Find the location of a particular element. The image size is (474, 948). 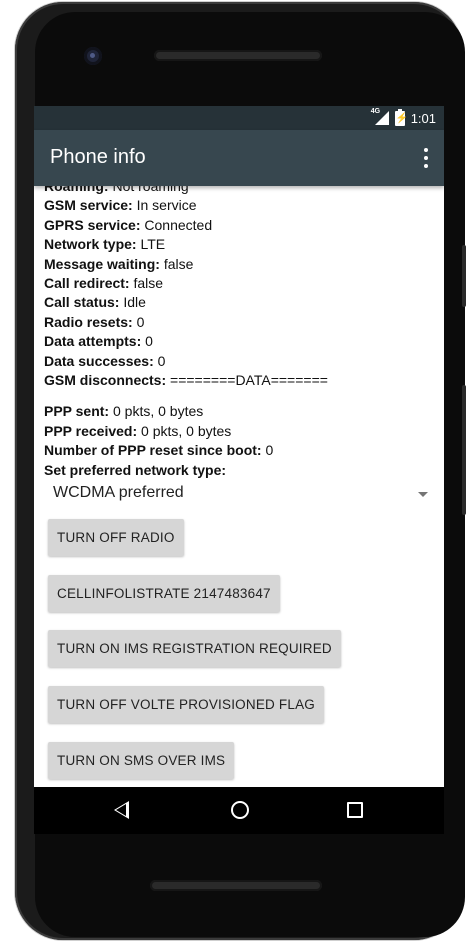

info-value: Not roaming is located at coordinates (150, 190).